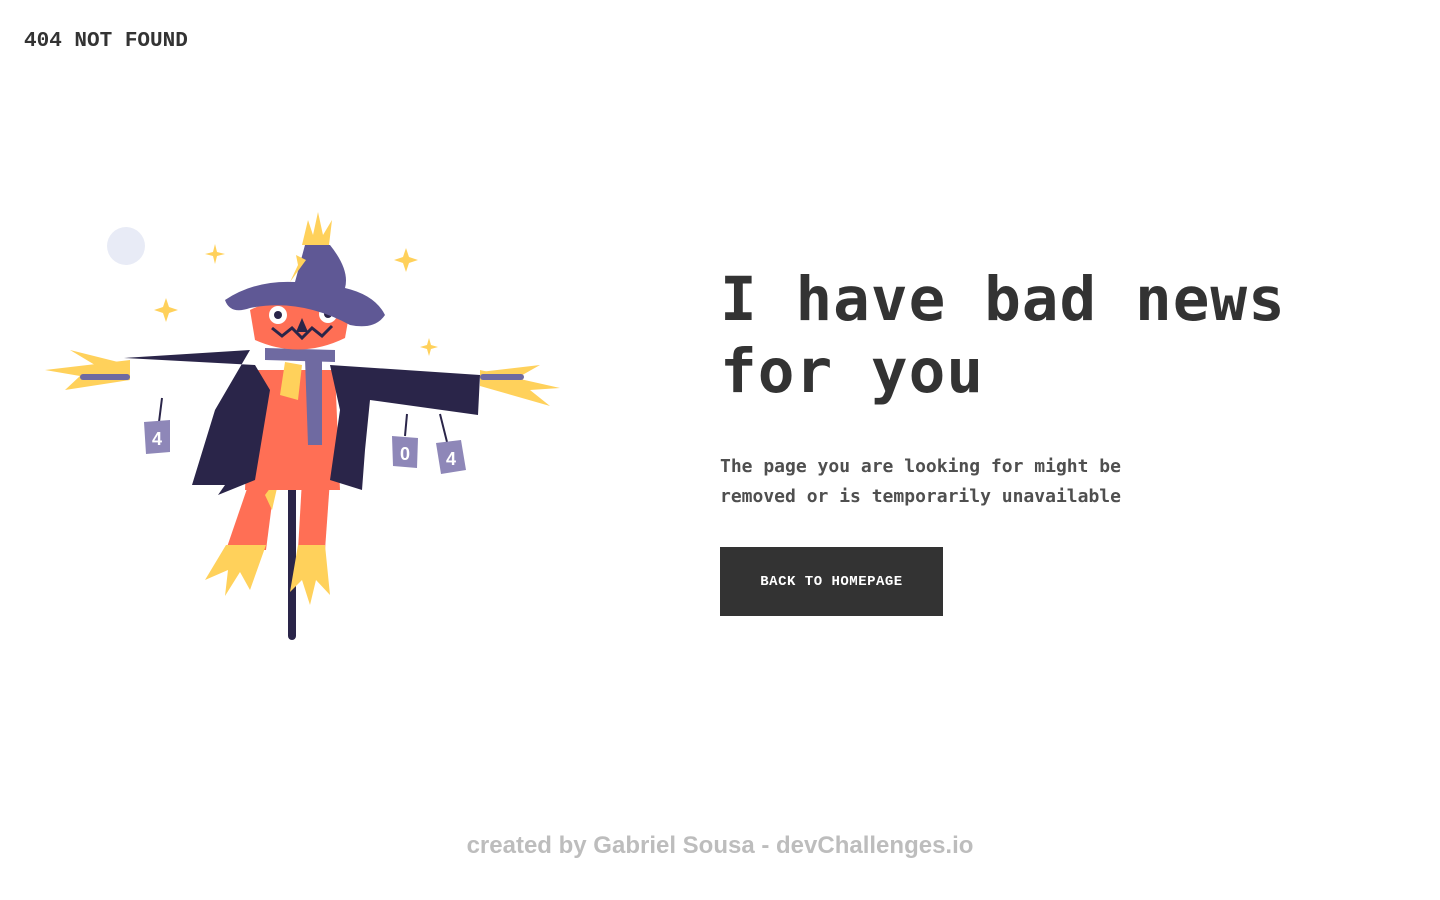 This screenshot has width=1440, height=900. I want to click on description-line-2: removed or is temporarily unavailable, so click(920, 496).